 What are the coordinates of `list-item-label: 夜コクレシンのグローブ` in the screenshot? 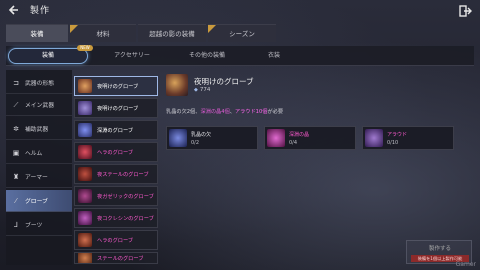 It's located at (125, 218).